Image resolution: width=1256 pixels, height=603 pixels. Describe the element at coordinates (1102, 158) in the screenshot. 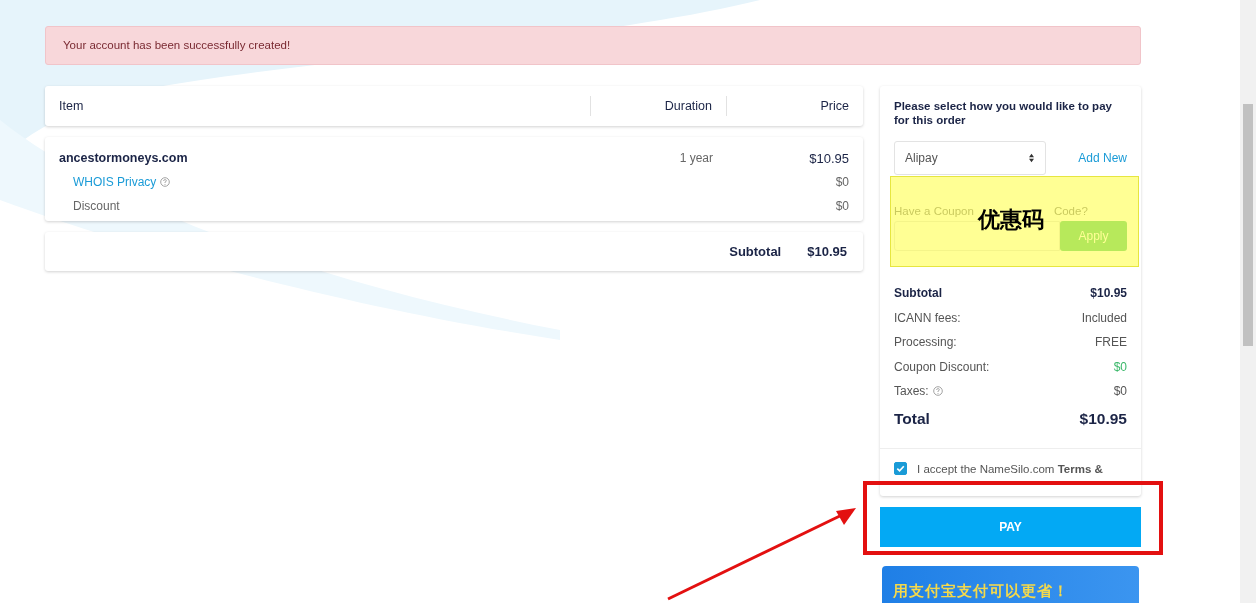

I see `add-new-link: Add New` at that location.